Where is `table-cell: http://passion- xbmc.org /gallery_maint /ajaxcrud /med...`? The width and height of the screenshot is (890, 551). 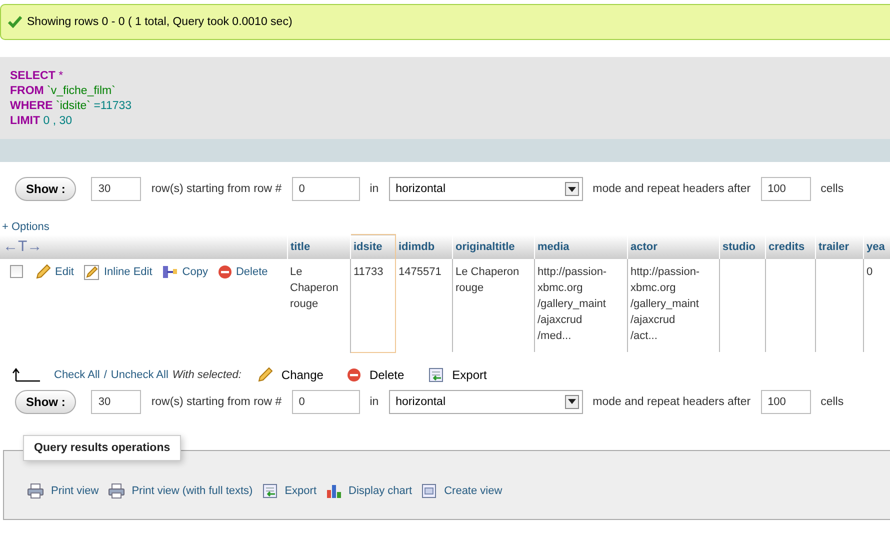
table-cell: http://passion- xbmc.org /gallery_maint /ajaxcrud /med... is located at coordinates (572, 304).